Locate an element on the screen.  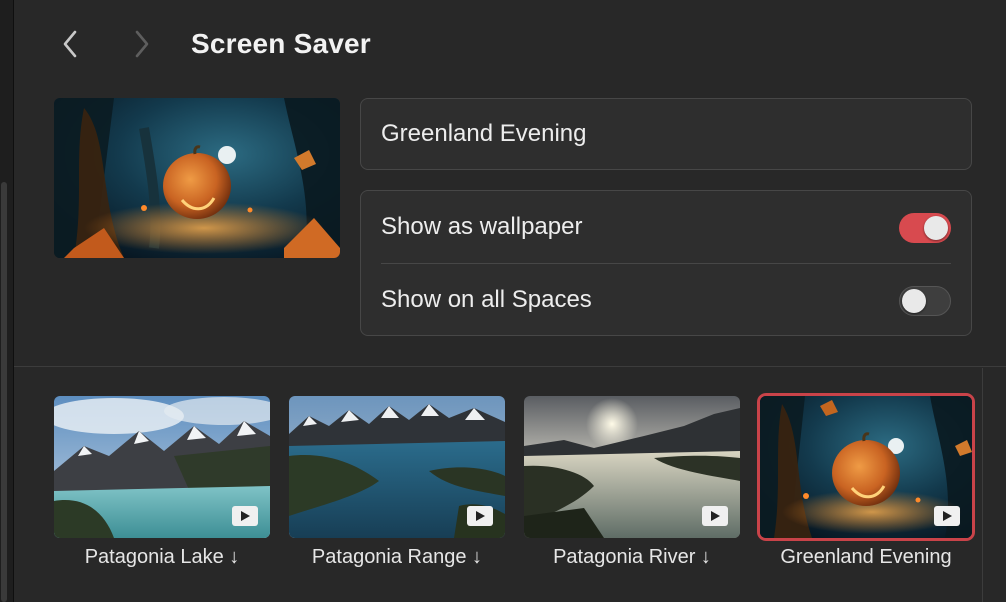
show-on-all-spaces-toggle is located at coordinates (925, 301).